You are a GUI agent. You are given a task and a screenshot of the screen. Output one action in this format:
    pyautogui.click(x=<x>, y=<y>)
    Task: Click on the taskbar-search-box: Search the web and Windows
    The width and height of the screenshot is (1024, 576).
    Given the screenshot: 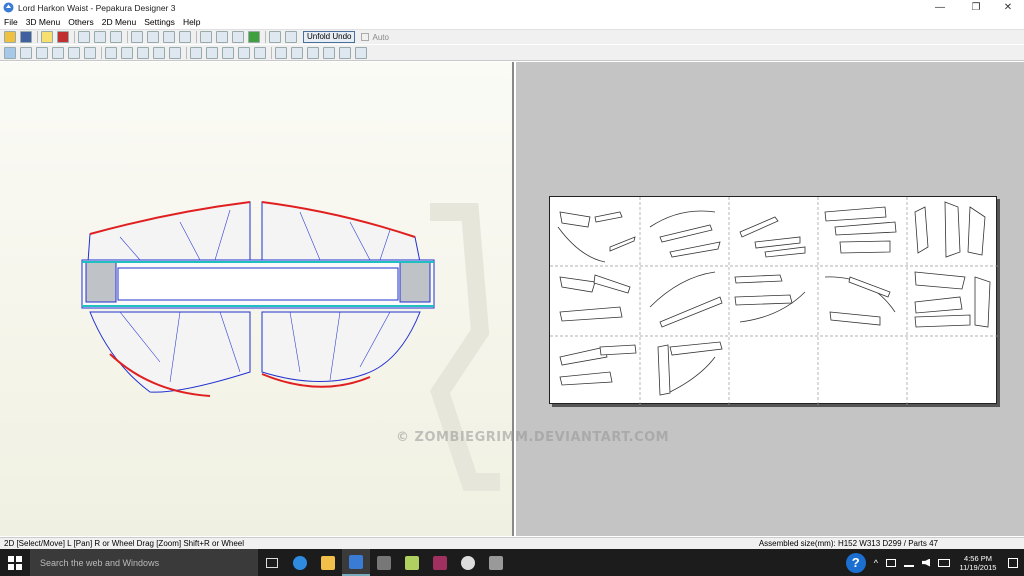 What is the action you would take?
    pyautogui.click(x=144, y=562)
    